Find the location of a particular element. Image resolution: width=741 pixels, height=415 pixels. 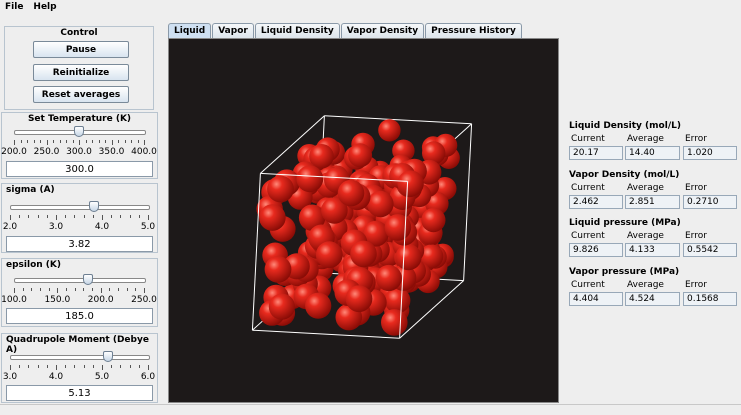

sigma-title: sigma (A) is located at coordinates (30, 190).